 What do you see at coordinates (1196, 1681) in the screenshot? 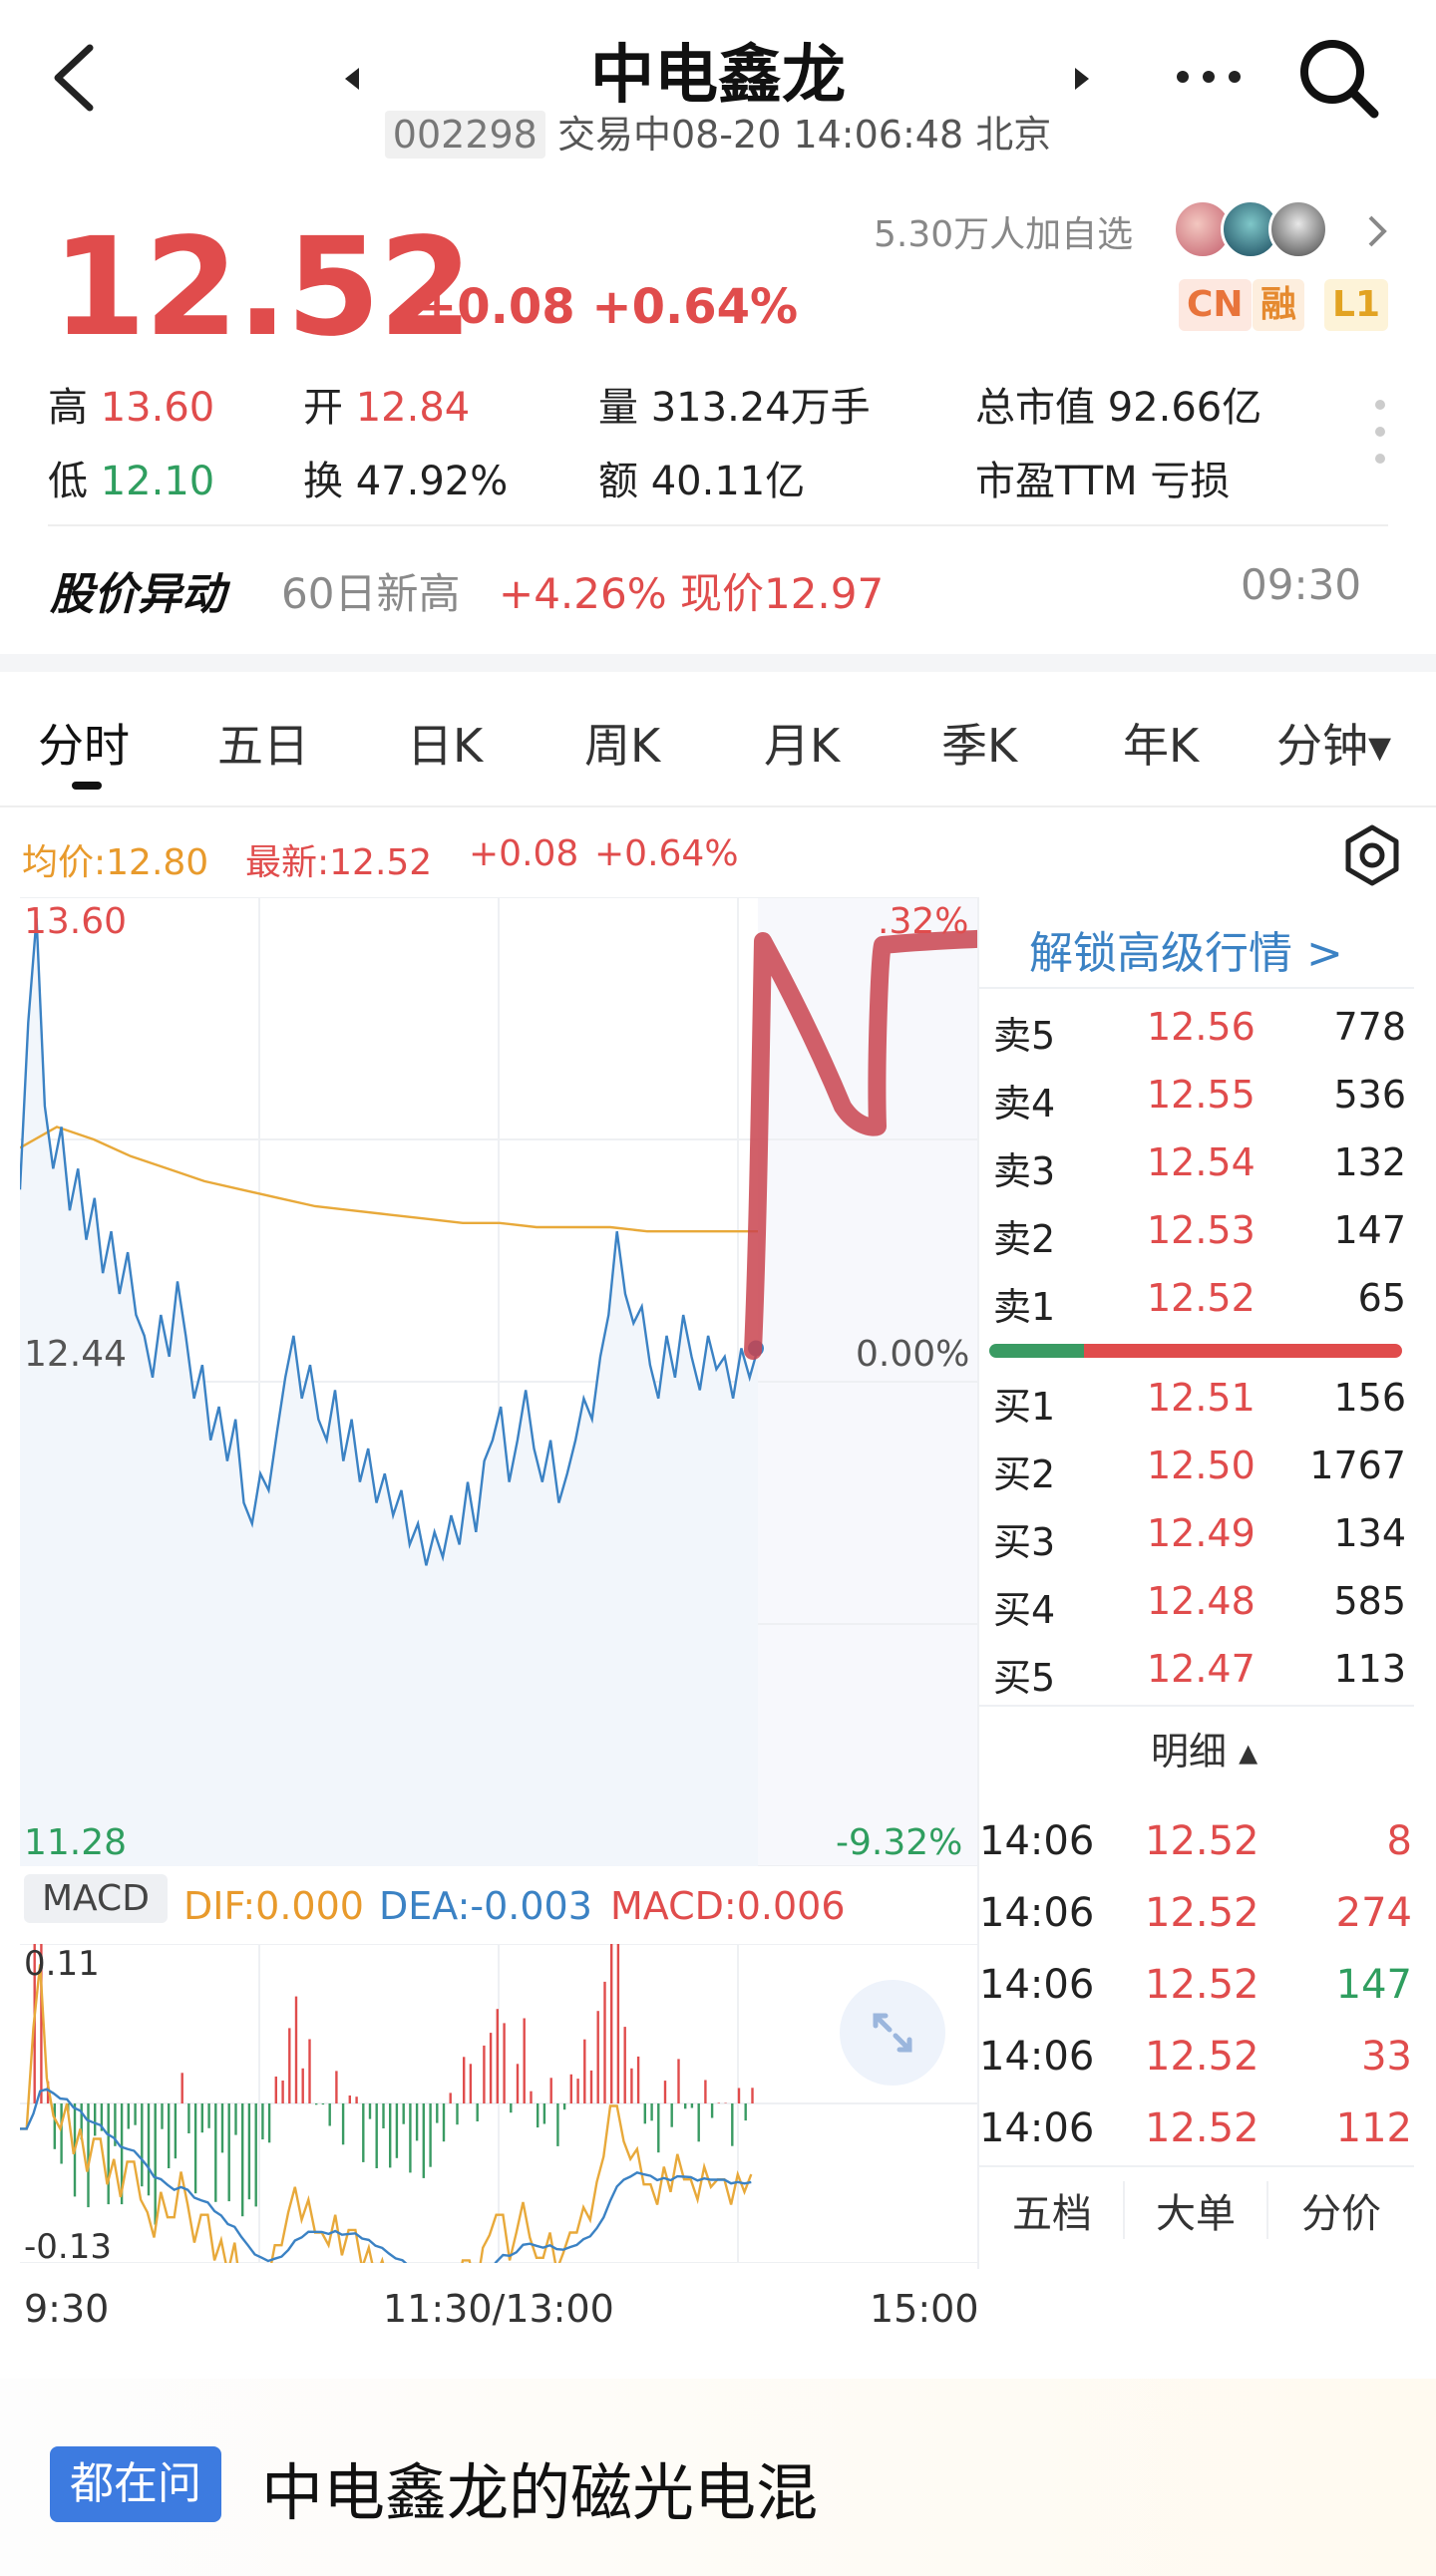
I see `bid-row: 买5 12.47 113` at bounding box center [1196, 1681].